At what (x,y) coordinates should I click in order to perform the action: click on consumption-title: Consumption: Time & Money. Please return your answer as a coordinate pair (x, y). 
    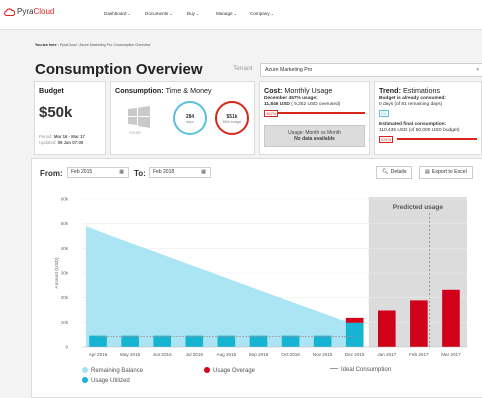
    Looking at the image, I should click on (163, 90).